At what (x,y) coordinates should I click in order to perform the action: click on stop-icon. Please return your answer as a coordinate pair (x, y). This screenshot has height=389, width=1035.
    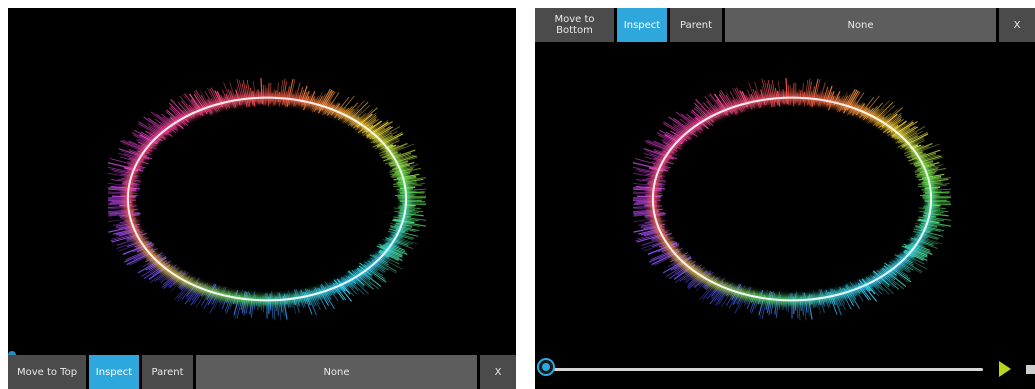
    Looking at the image, I should click on (1030, 369).